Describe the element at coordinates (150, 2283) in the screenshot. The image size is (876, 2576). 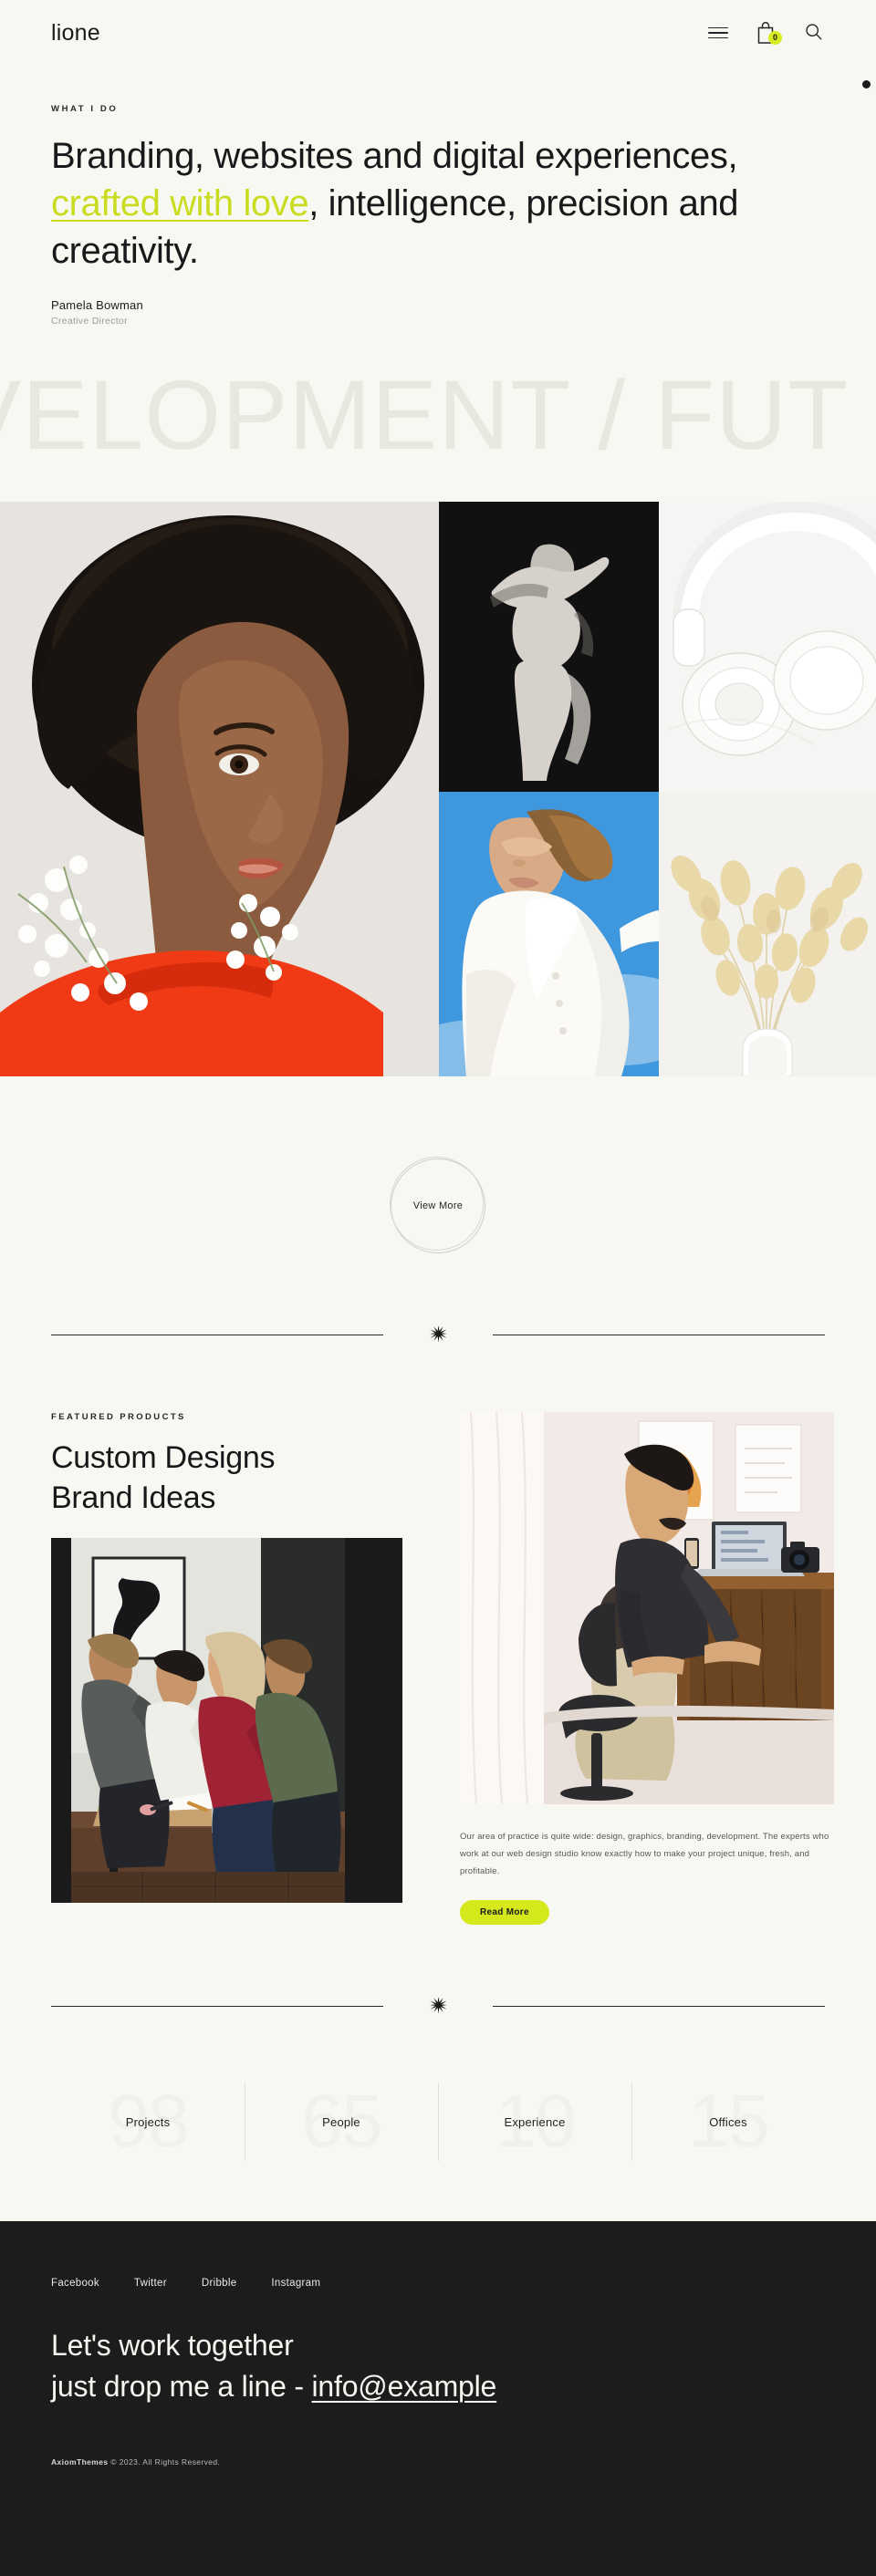
I see `social-link-twitter: Twitter` at that location.